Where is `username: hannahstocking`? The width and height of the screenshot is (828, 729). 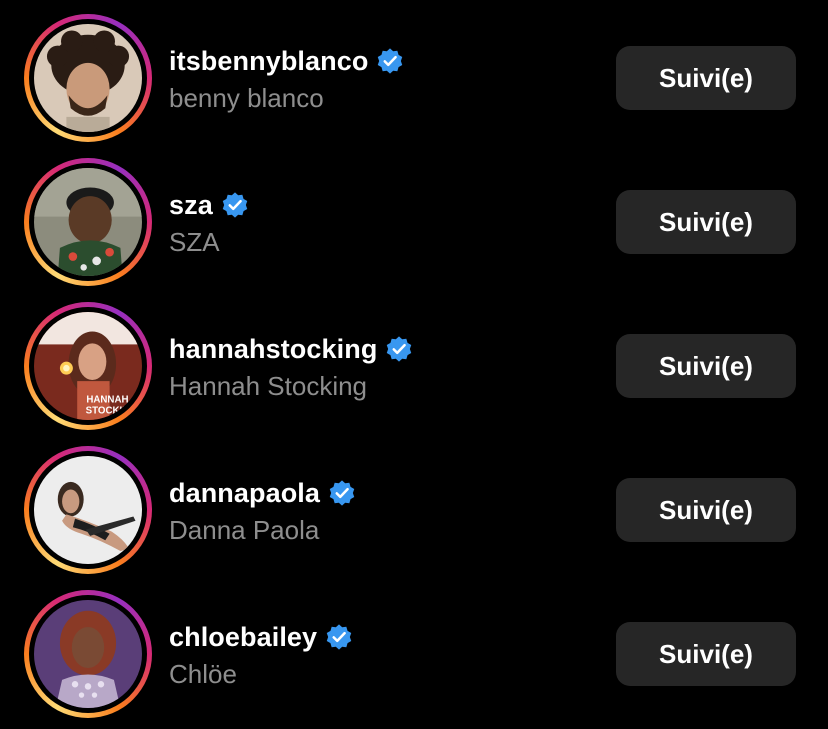
username: hannahstocking is located at coordinates (273, 349).